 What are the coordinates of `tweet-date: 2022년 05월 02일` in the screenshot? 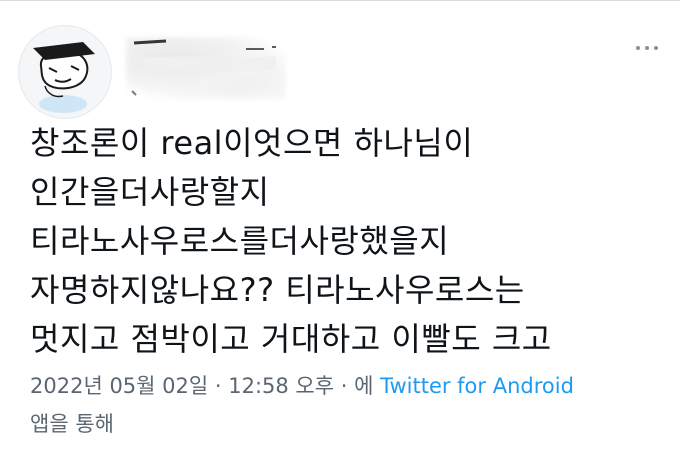 It's located at (119, 386).